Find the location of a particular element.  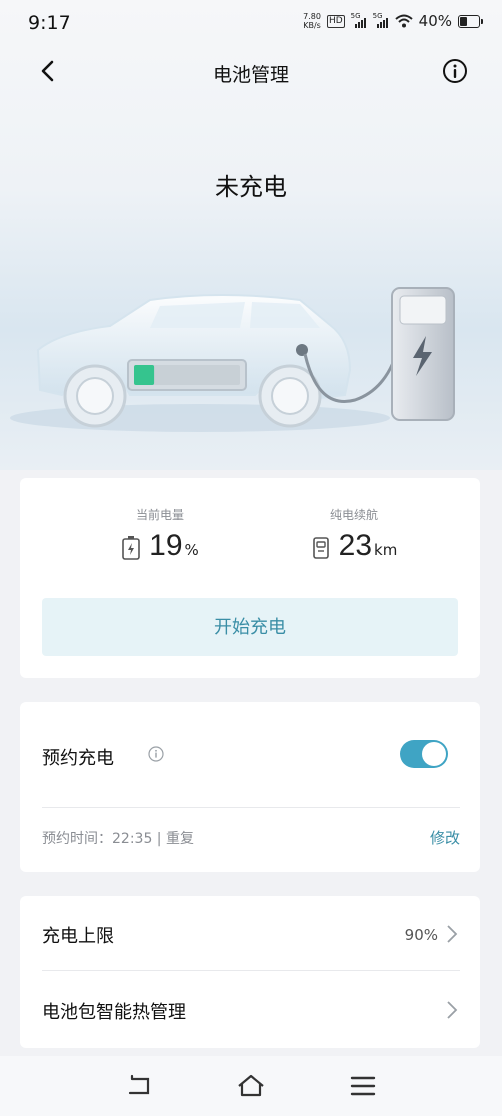

network-speed-value: 7.80 is located at coordinates (312, 16).